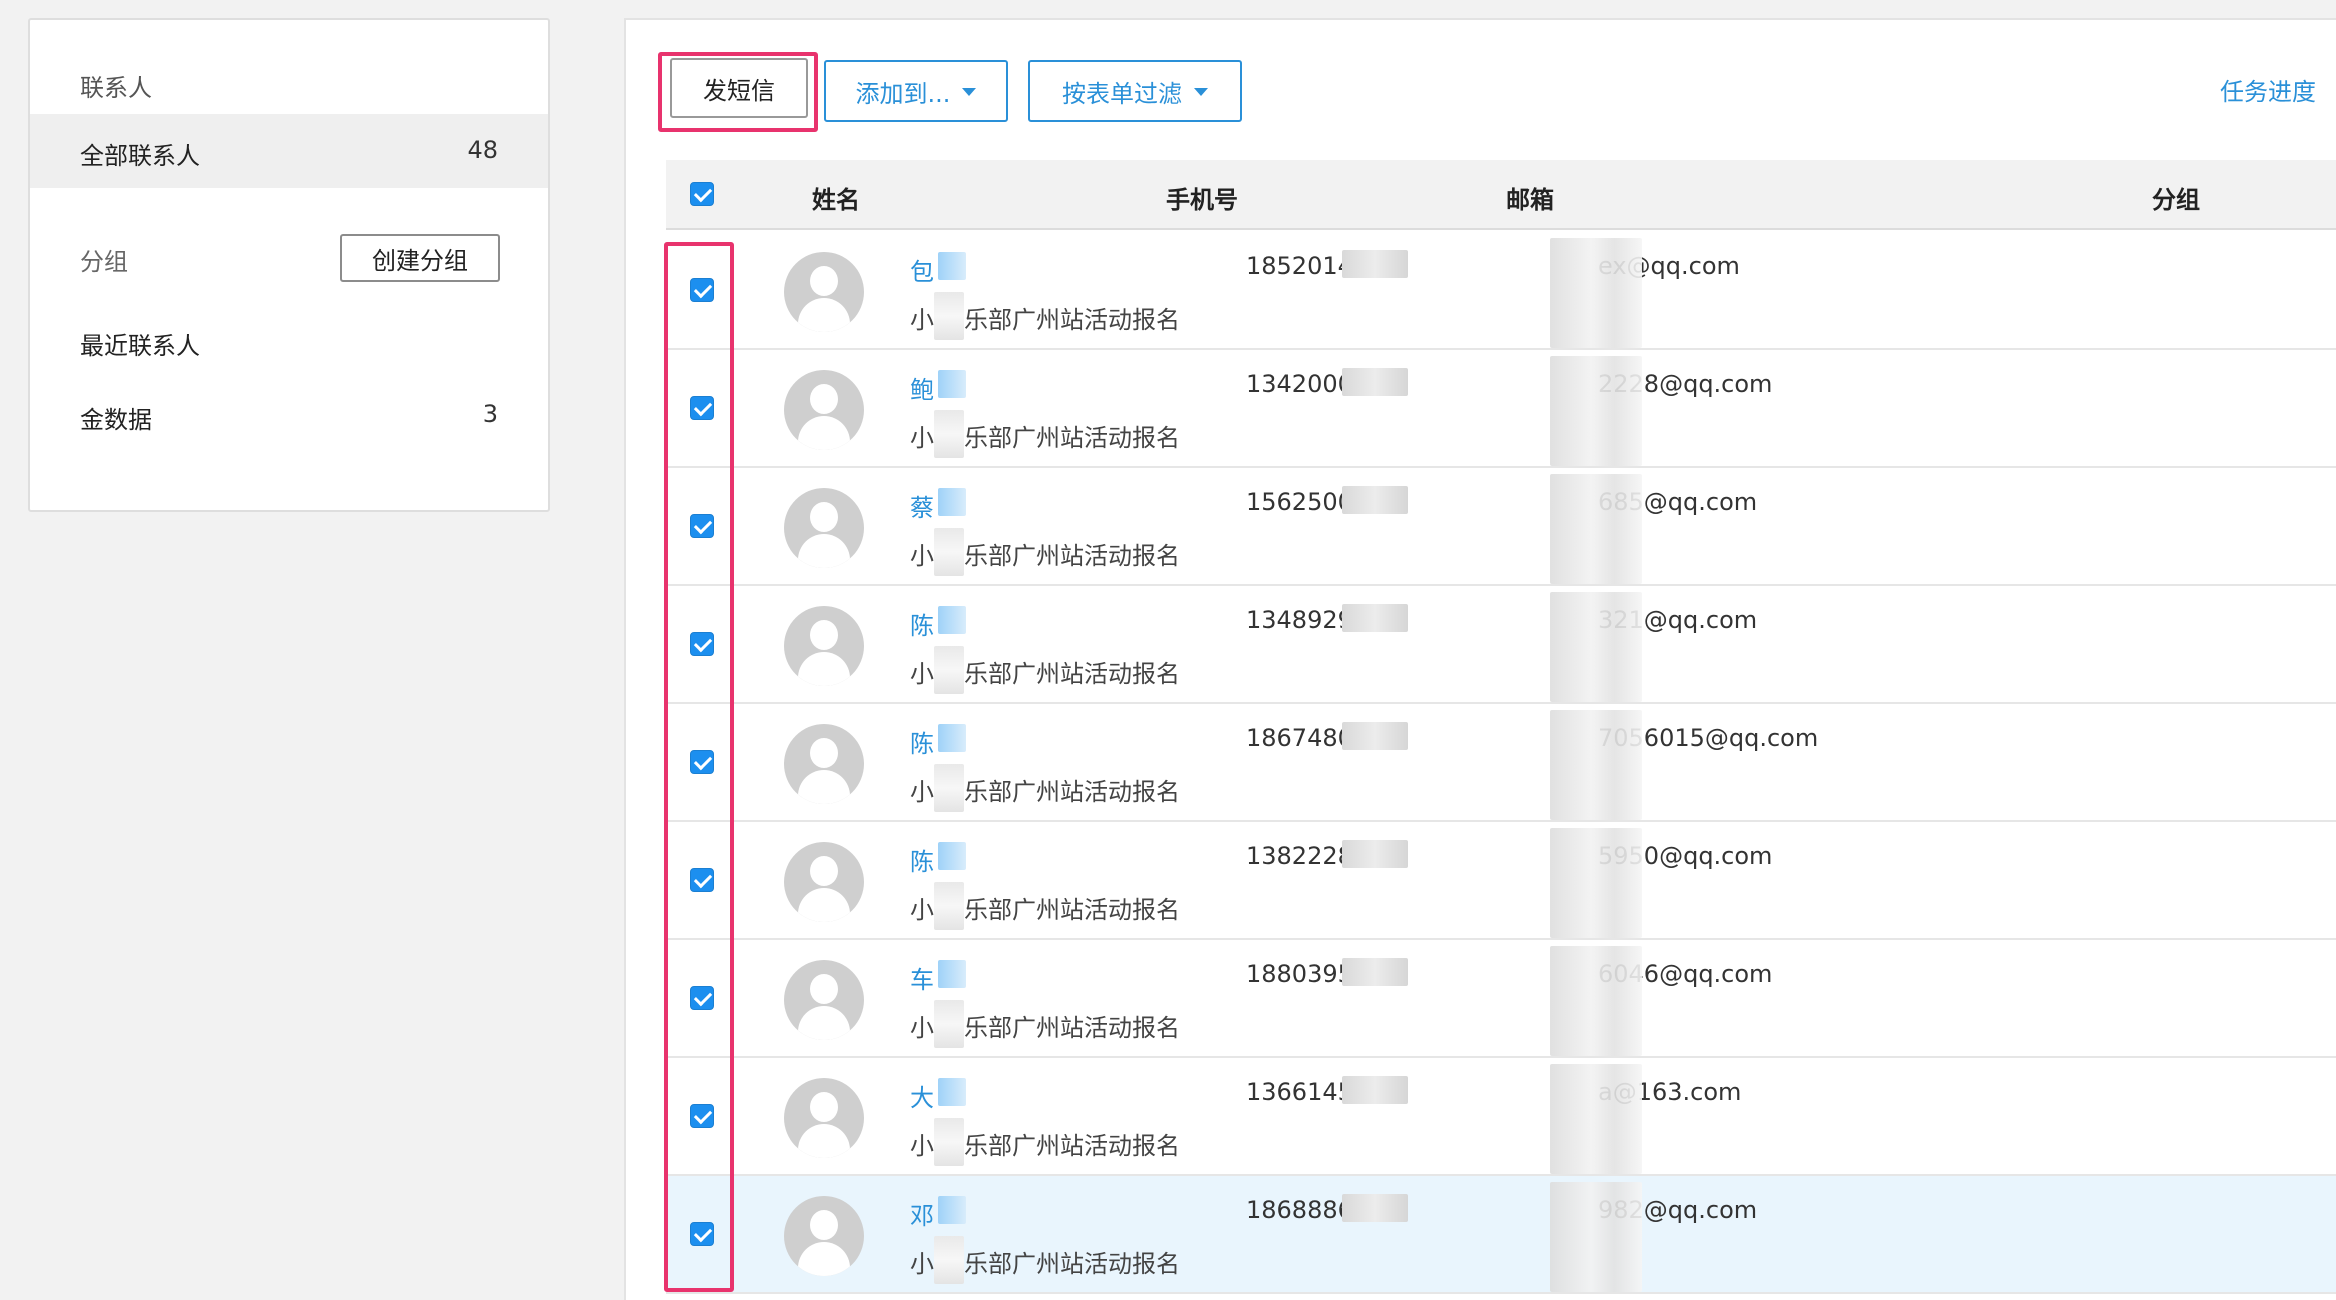 The image size is (2336, 1300). What do you see at coordinates (1685, 974) in the screenshot?
I see `contact-email: 6046@qq.com` at bounding box center [1685, 974].